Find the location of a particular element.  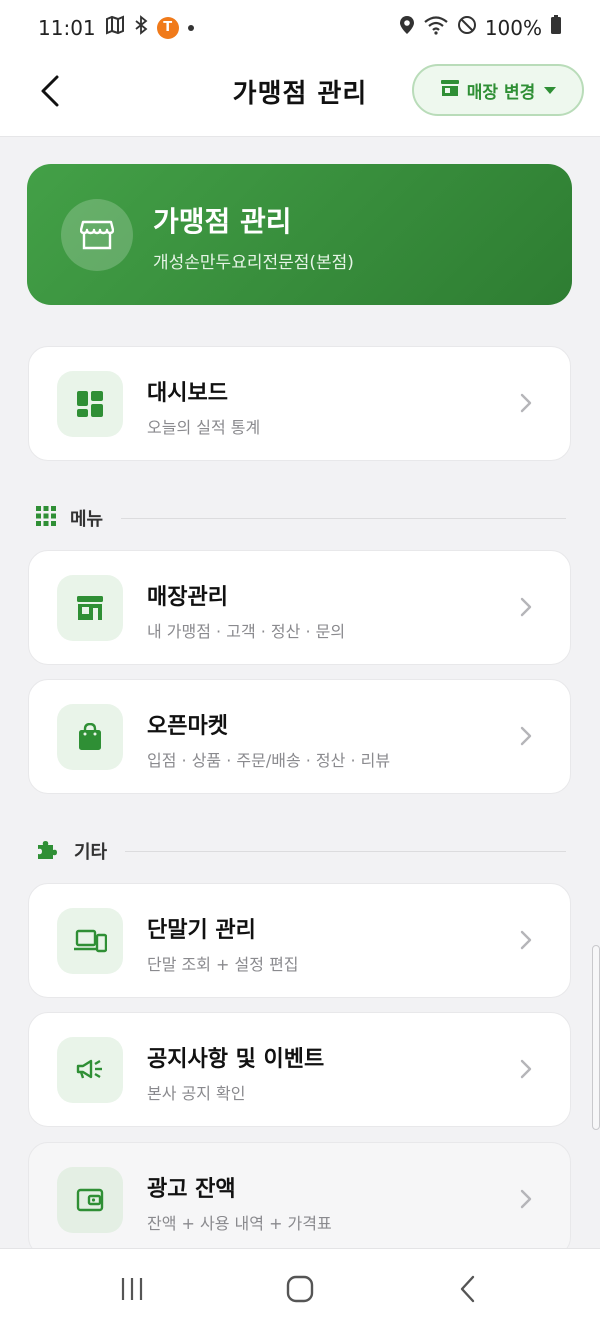

section-menu-header: 메뉴 is located at coordinates (301, 518).